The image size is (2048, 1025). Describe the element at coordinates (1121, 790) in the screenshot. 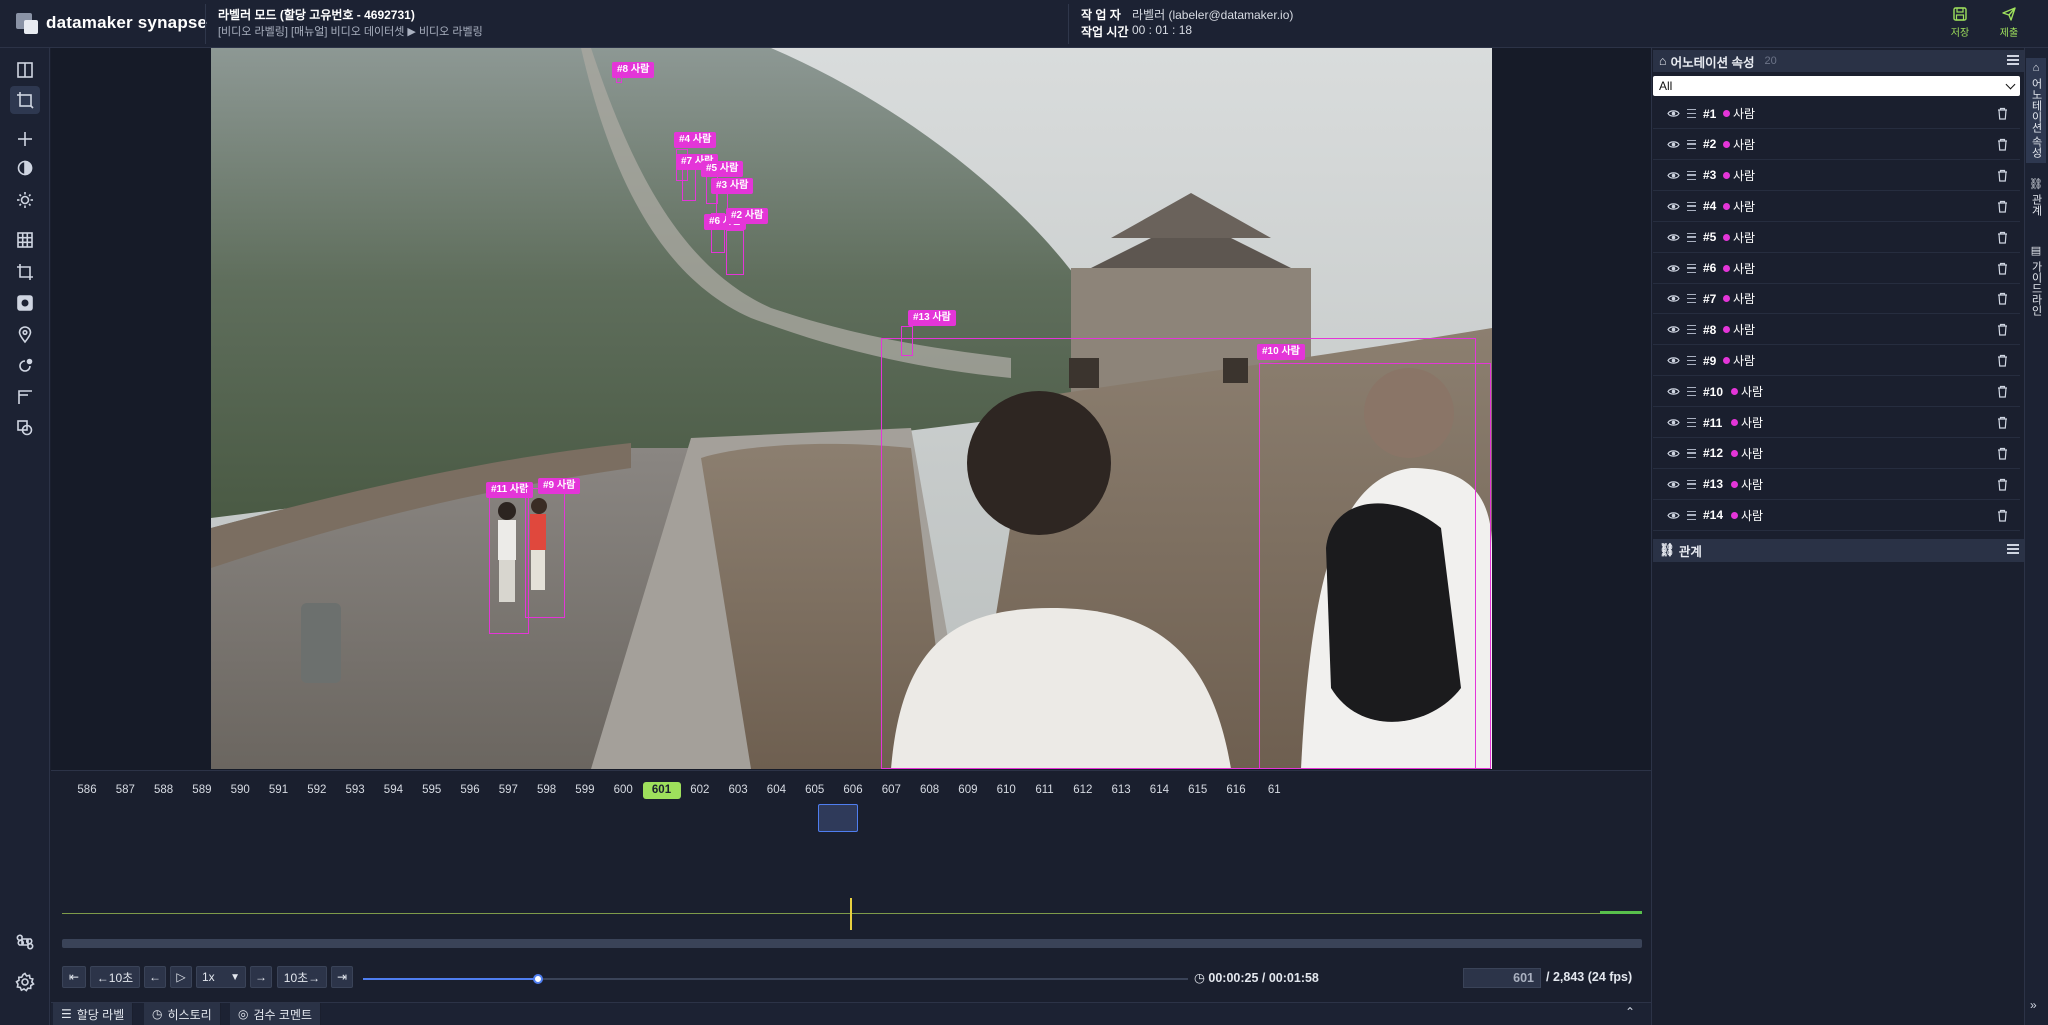

I see `frame-number: 613` at that location.